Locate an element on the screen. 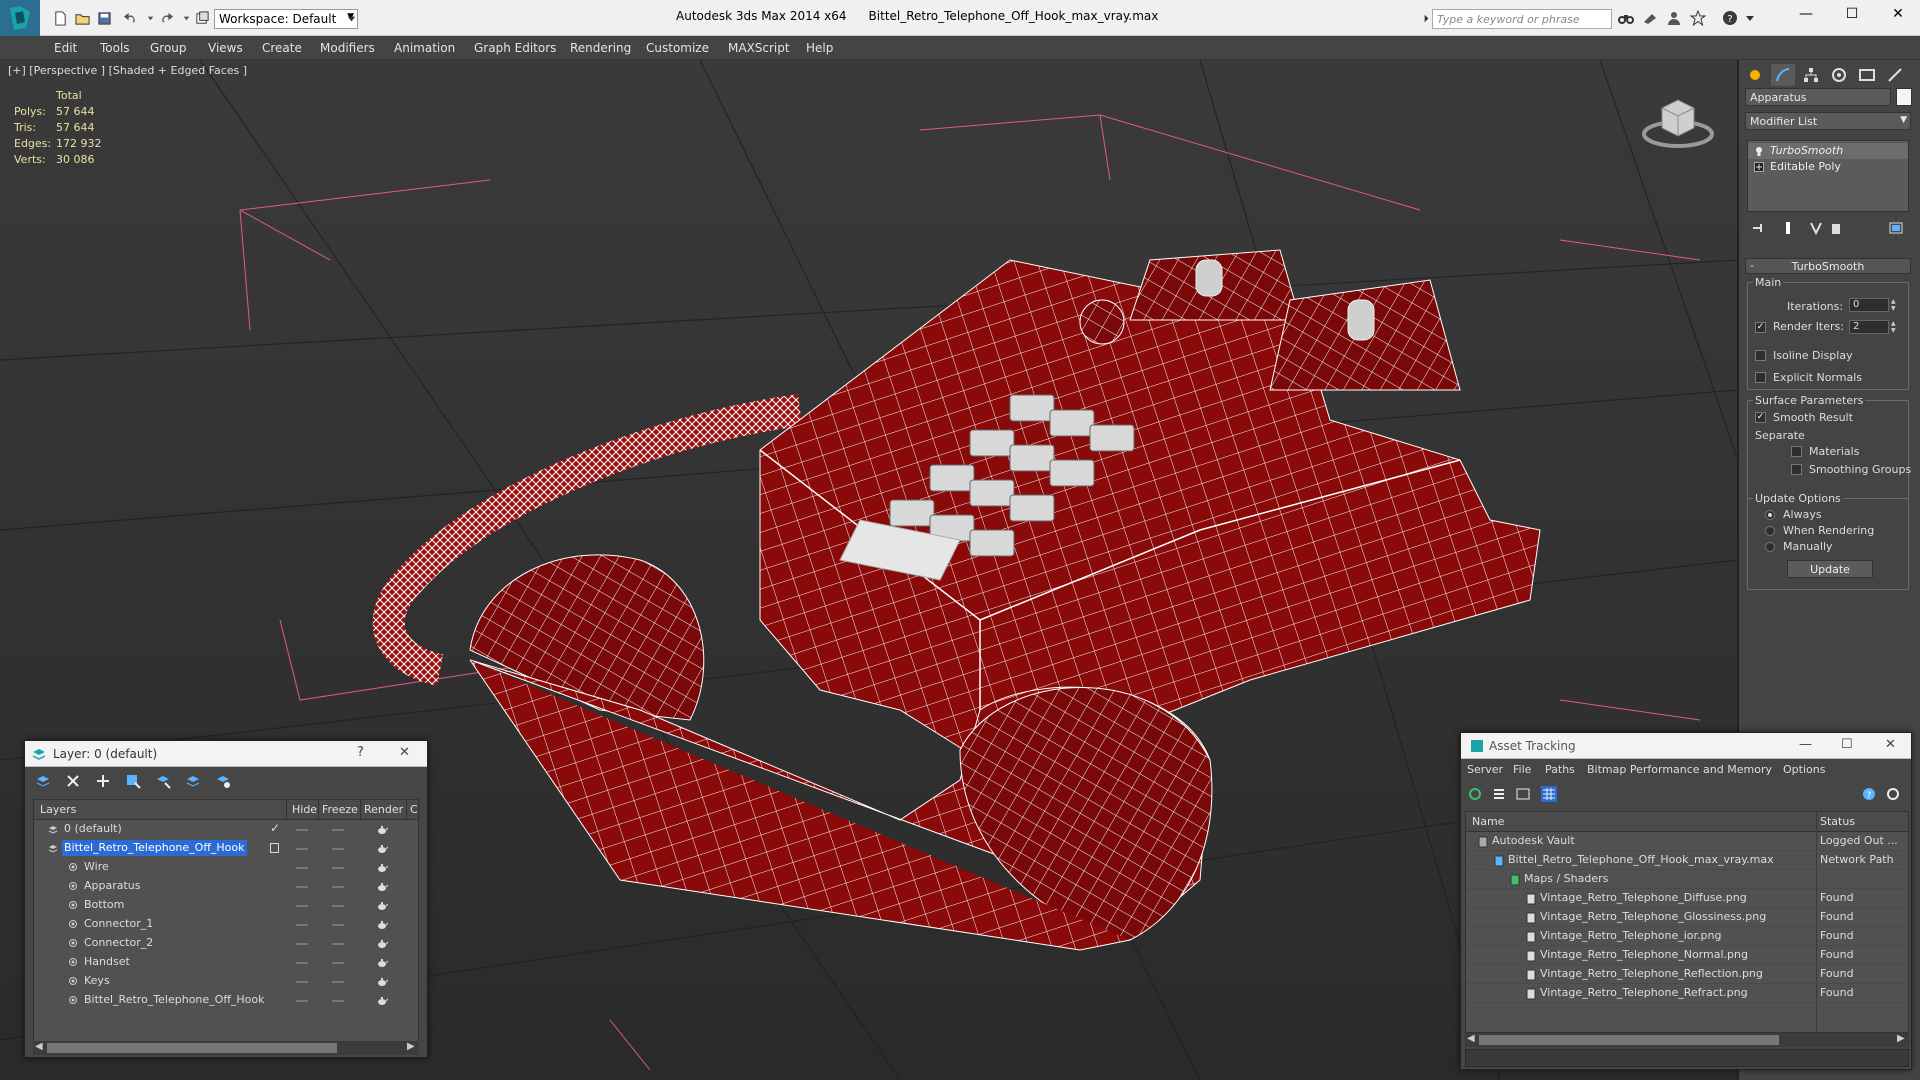 This screenshot has width=1920, height=1080. asset-menu-paths: Paths is located at coordinates (1560, 769).